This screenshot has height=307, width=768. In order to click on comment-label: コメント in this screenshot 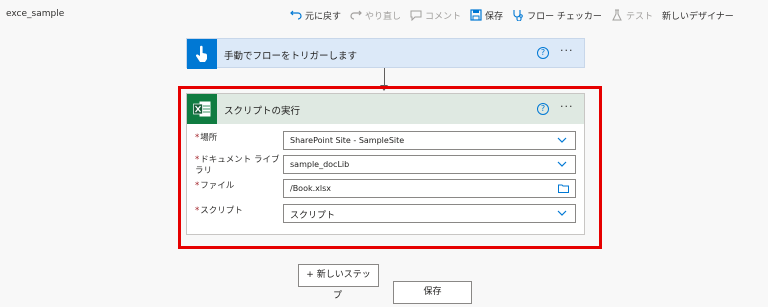, I will do `click(443, 16)`.